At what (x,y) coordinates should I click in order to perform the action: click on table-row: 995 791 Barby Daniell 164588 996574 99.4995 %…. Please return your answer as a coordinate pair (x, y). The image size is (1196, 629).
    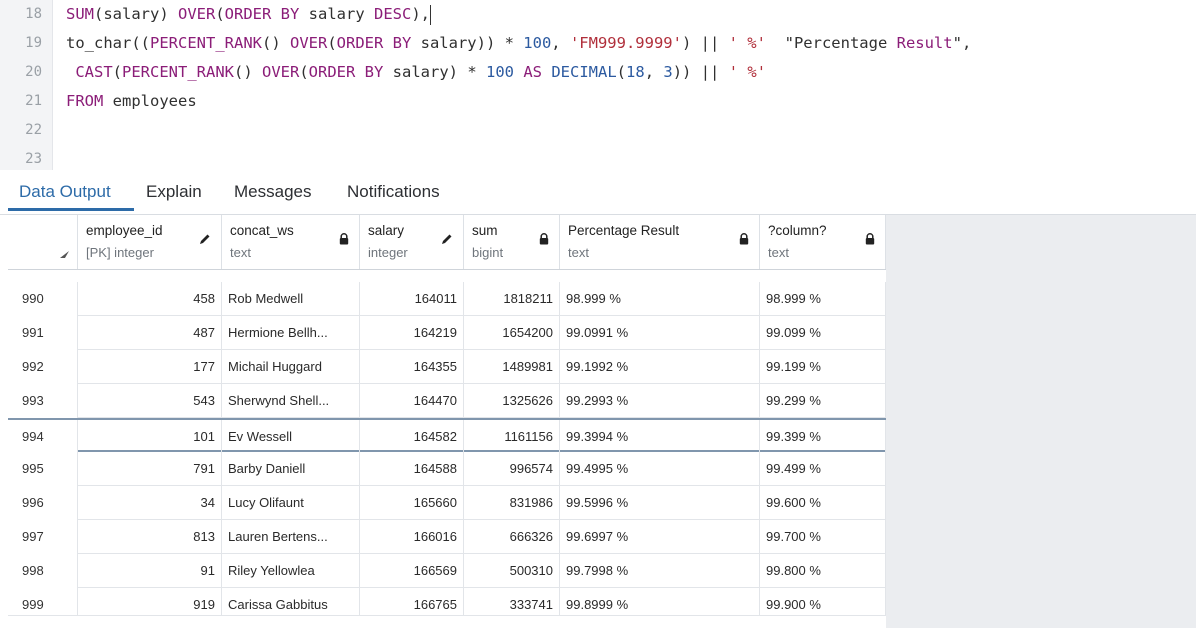
    Looking at the image, I should click on (447, 469).